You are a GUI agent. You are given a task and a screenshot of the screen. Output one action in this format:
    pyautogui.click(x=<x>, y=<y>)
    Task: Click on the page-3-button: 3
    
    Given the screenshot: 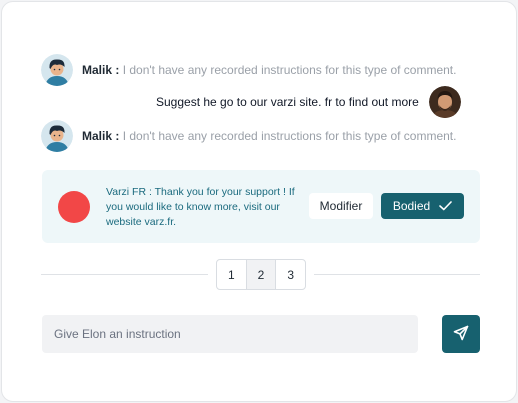 What is the action you would take?
    pyautogui.click(x=290, y=274)
    